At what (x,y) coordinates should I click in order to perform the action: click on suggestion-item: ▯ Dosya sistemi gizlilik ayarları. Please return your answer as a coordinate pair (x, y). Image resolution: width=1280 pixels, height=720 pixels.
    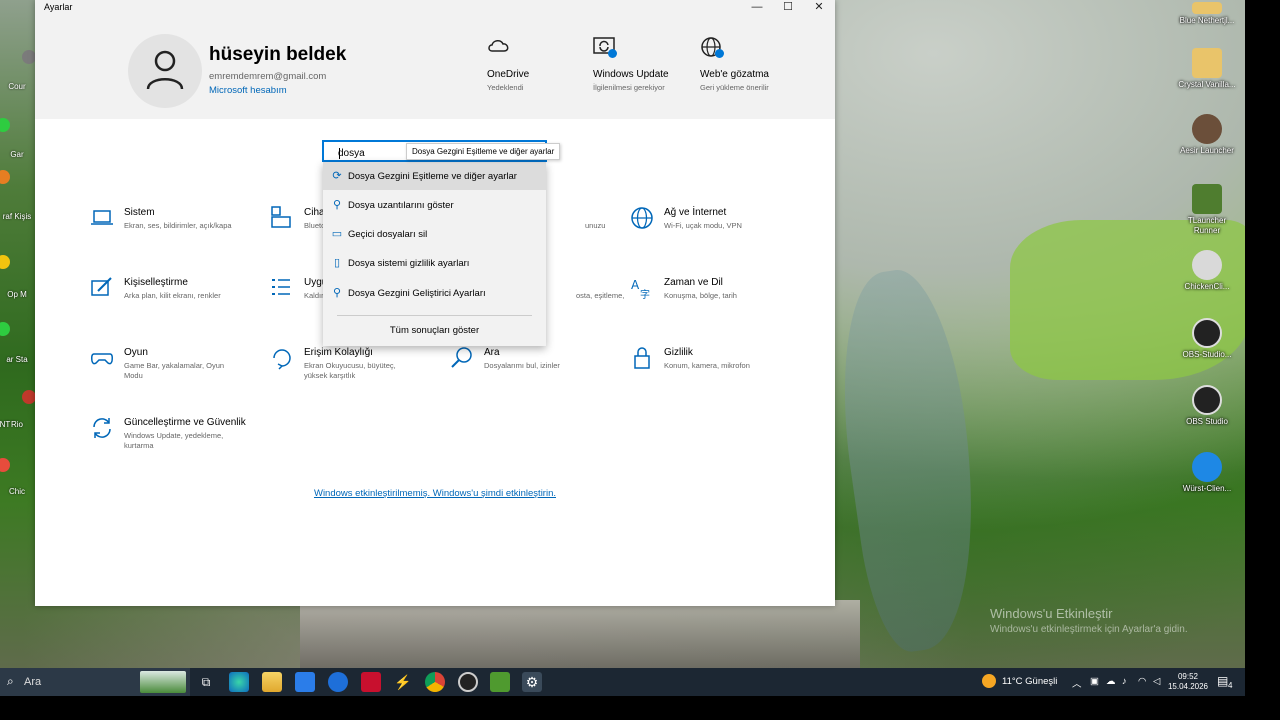
    Looking at the image, I should click on (434, 263).